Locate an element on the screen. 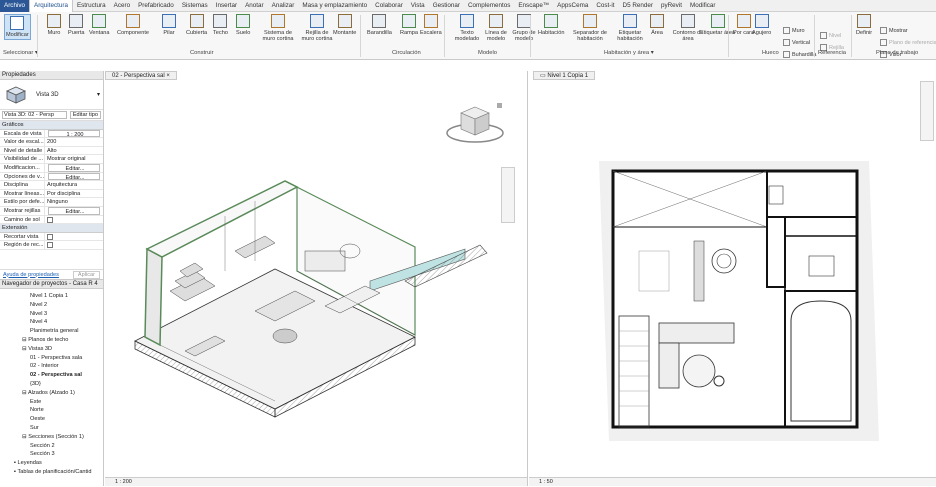 The width and height of the screenshot is (936, 487). chevron-down-icon: ▾ is located at coordinates (98, 94).